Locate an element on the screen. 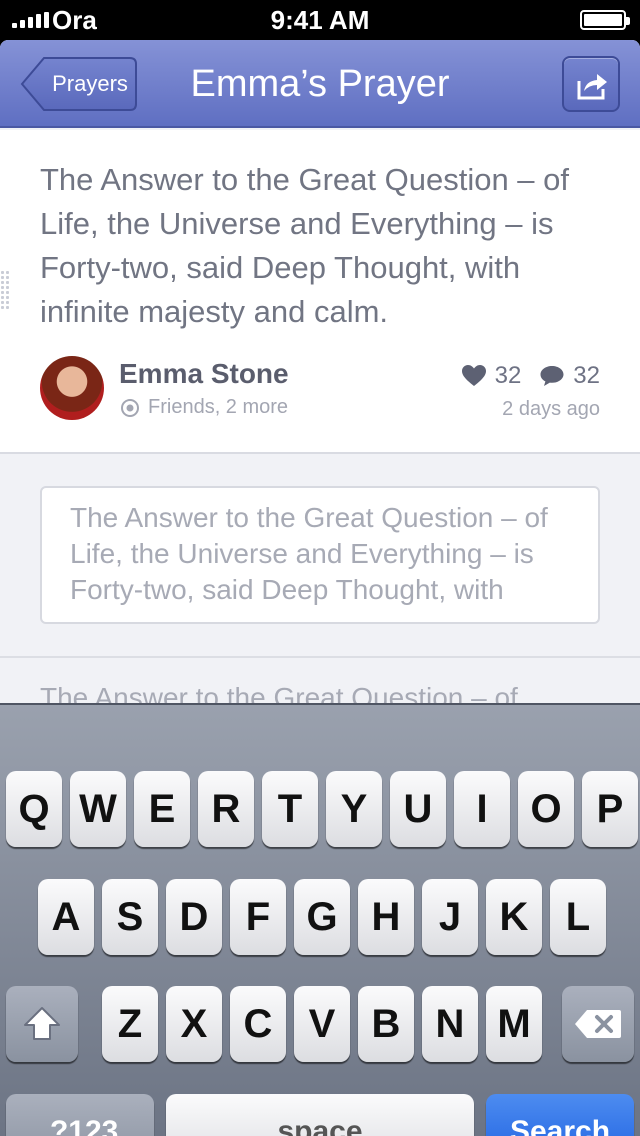 The image size is (640, 1136). shift-arrow-icon is located at coordinates (42, 1023).